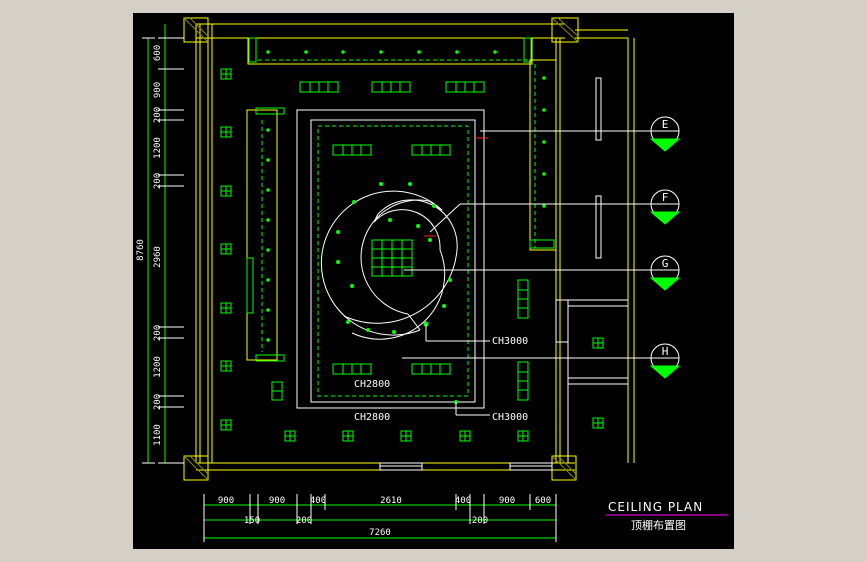 This screenshot has width=867, height=562. I want to click on top-cove-fixtures, so click(390, 50).